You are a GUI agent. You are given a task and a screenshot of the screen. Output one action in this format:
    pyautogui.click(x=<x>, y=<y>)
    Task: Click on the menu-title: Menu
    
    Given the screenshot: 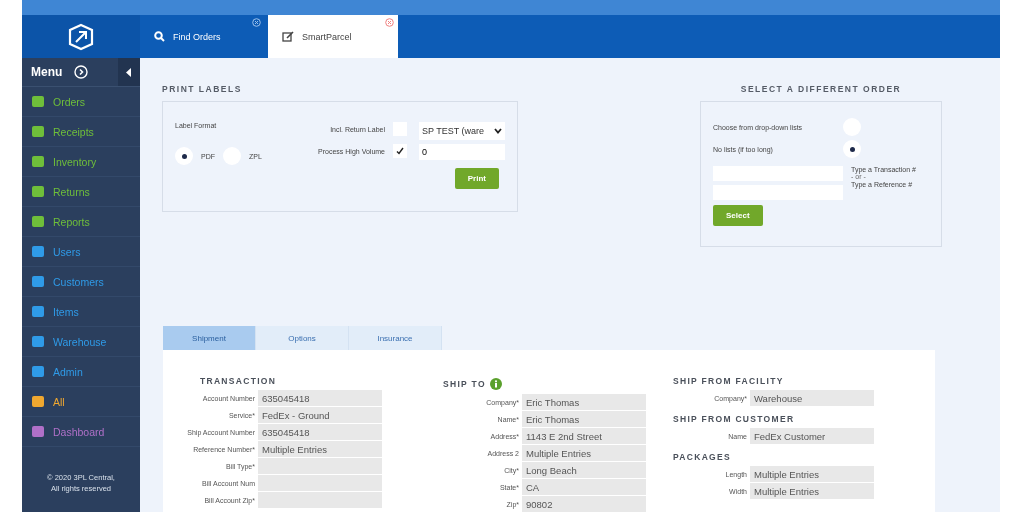 What is the action you would take?
    pyautogui.click(x=47, y=72)
    